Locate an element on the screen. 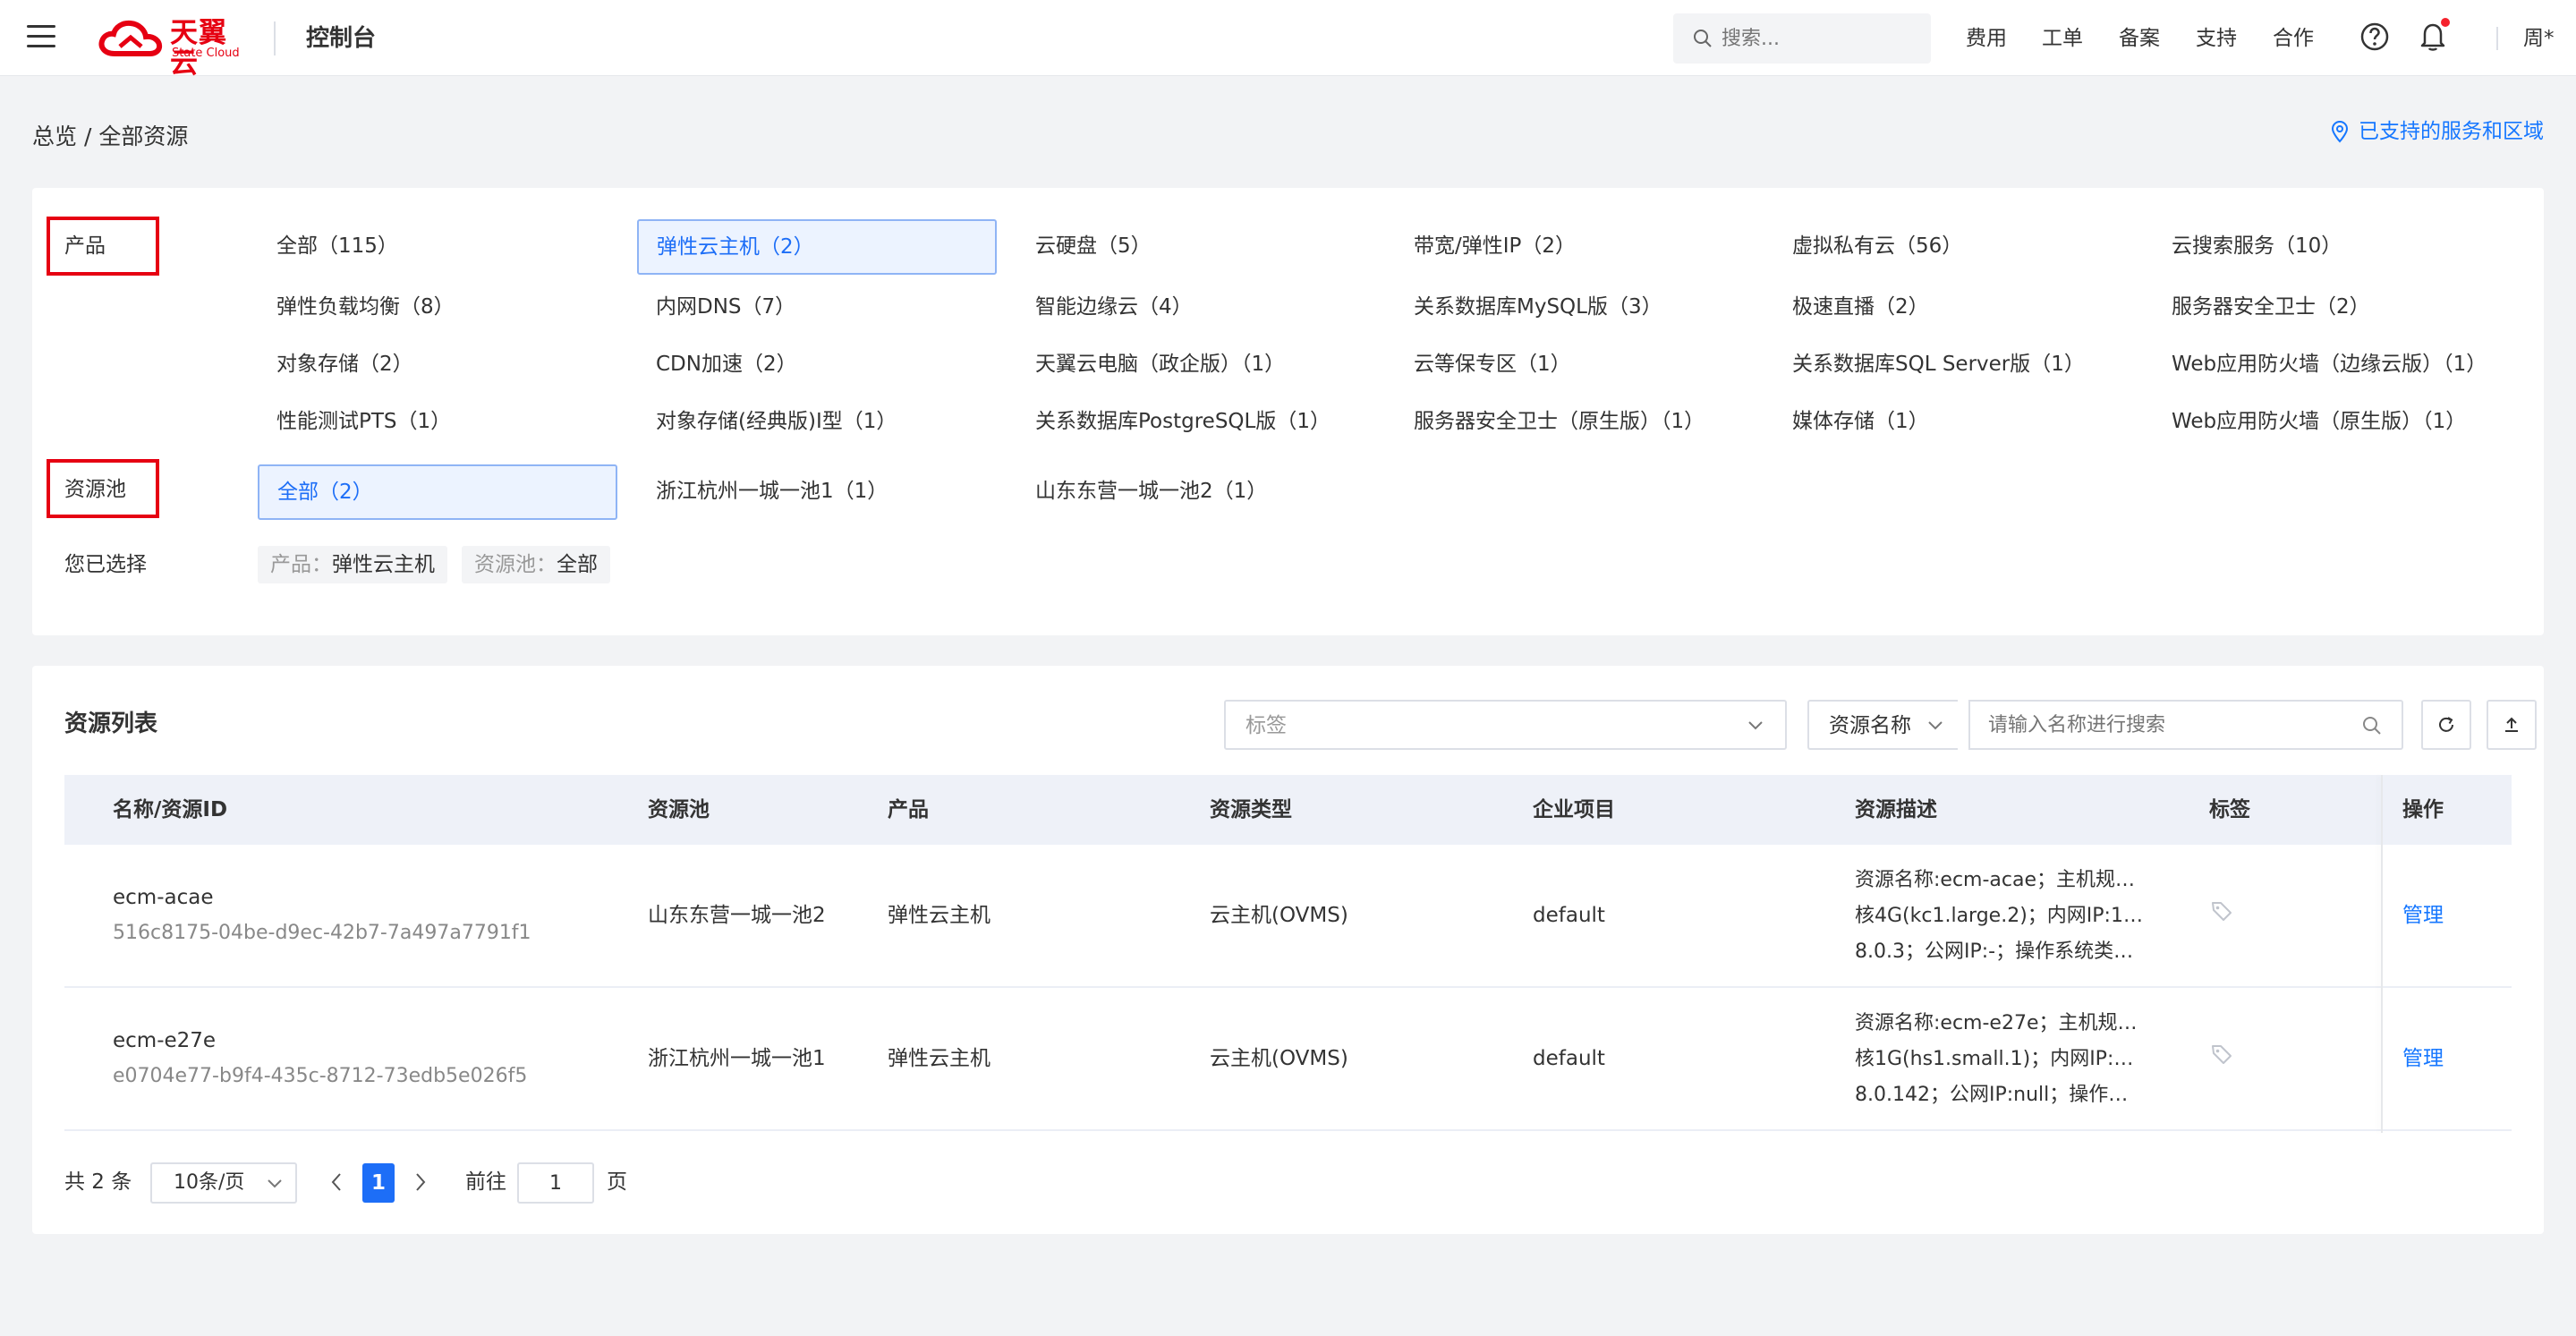  selected-chip-product: 产品：弹性云主机 is located at coordinates (352, 565).